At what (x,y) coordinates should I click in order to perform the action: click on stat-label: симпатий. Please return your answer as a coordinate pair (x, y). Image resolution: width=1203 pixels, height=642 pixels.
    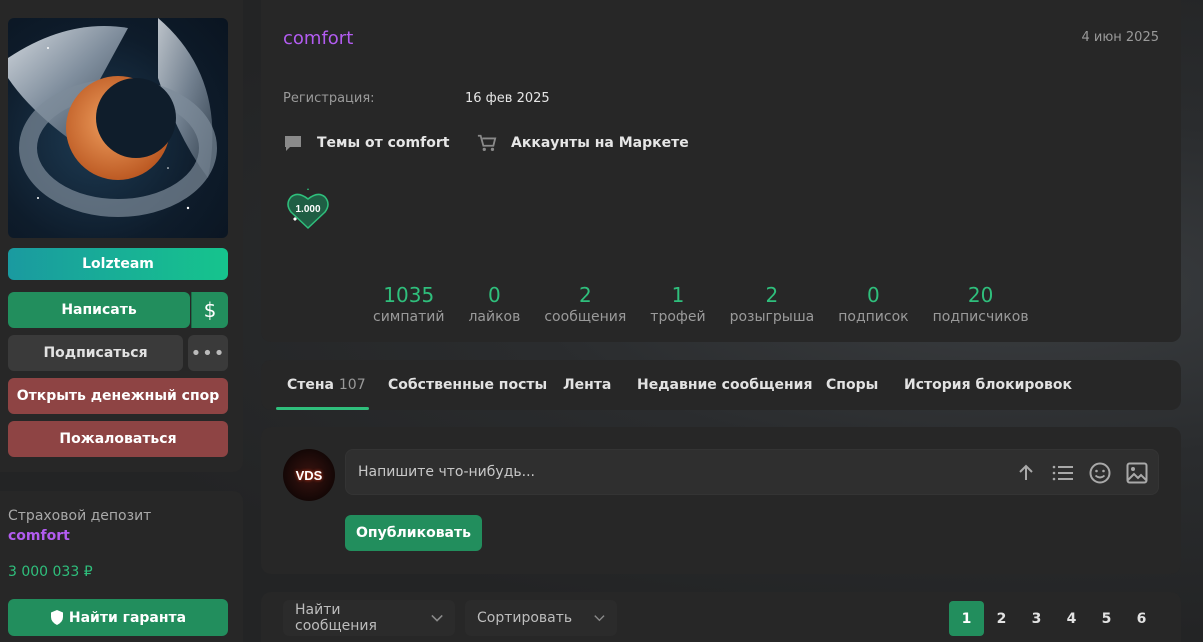
    Looking at the image, I should click on (409, 317).